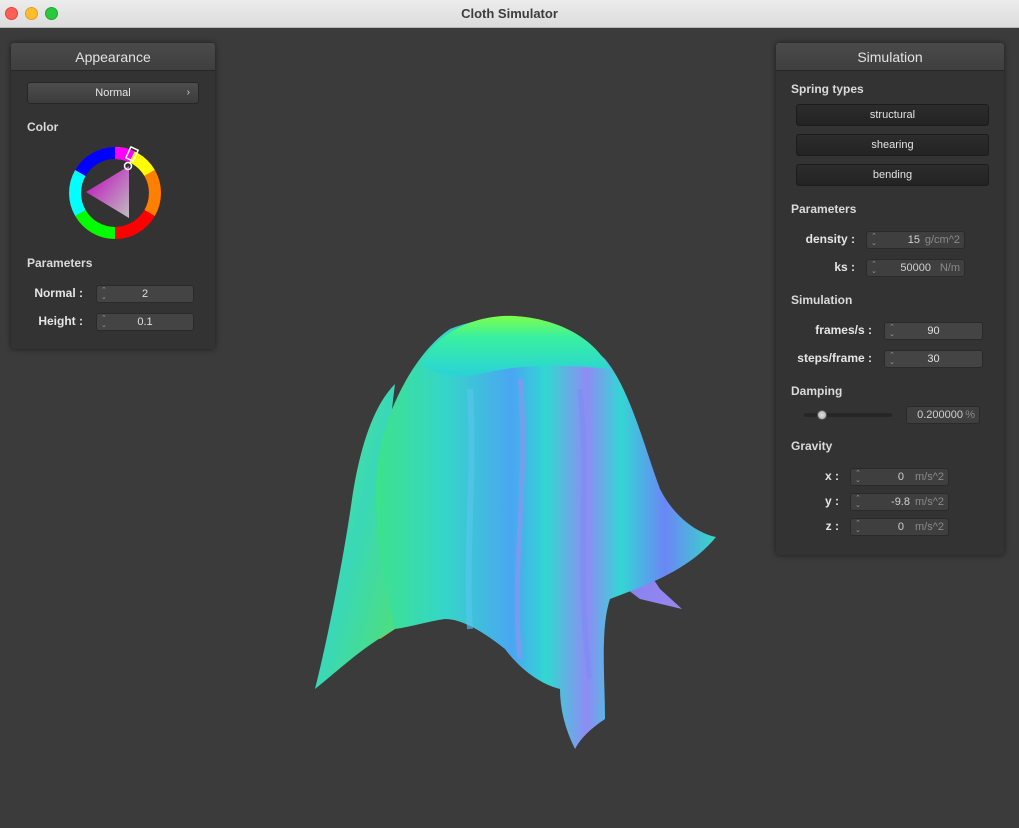 Image resolution: width=1019 pixels, height=828 pixels. Describe the element at coordinates (834, 358) in the screenshot. I see `steps-per-frame-label: steps/frame :` at that location.